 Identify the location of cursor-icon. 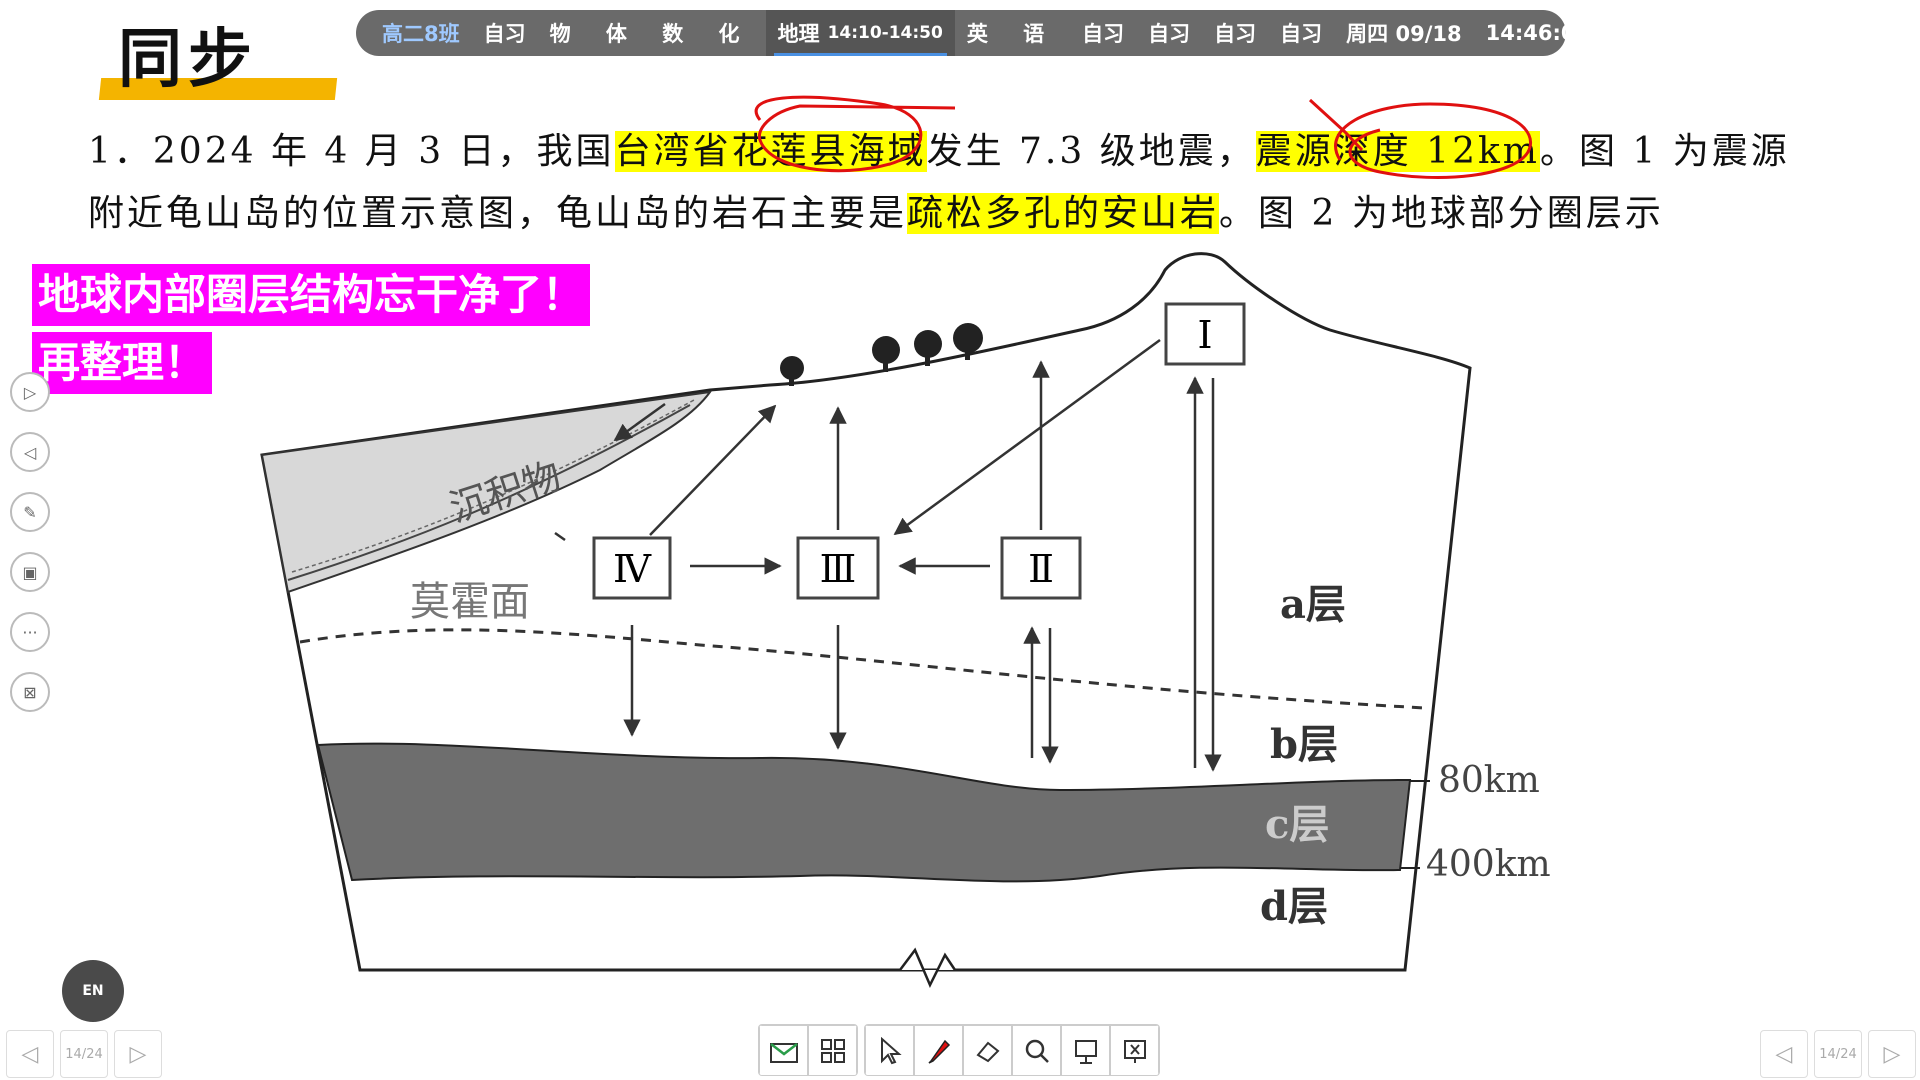
(889, 1050).